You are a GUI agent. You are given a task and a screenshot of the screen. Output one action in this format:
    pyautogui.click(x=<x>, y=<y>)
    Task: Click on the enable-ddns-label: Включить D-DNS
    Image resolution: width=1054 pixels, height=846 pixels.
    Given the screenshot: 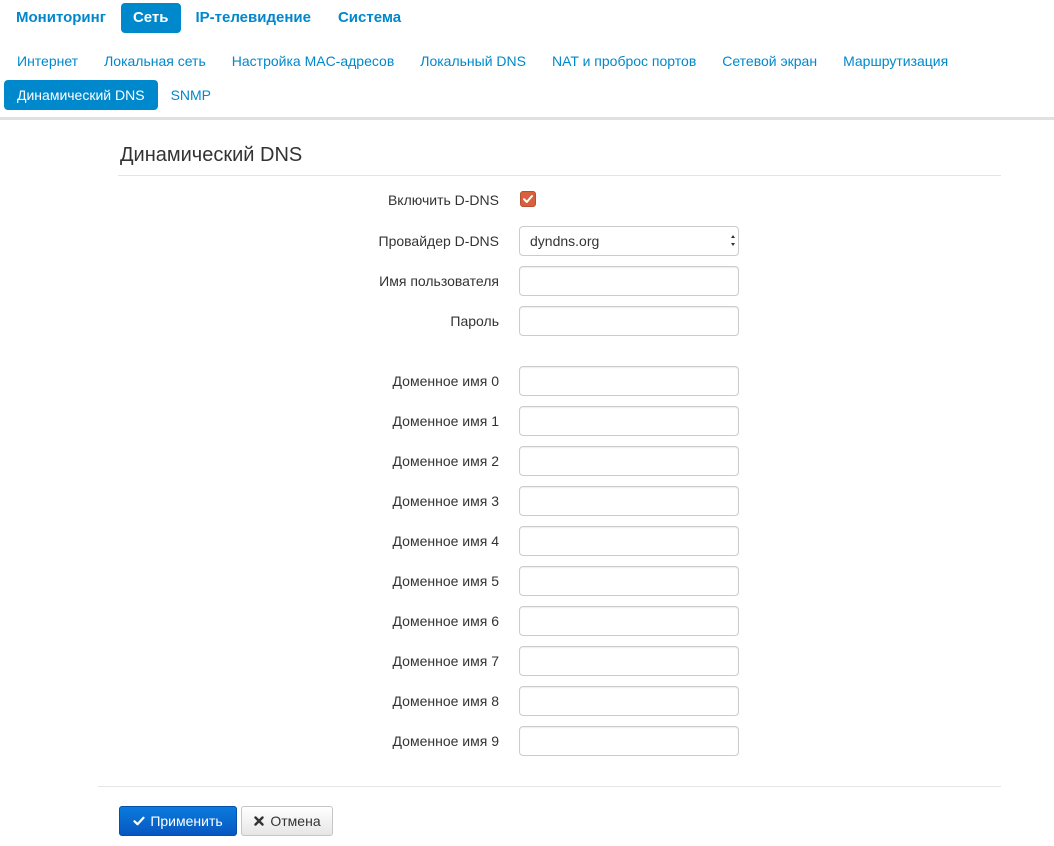 What is the action you would take?
    pyautogui.click(x=443, y=200)
    